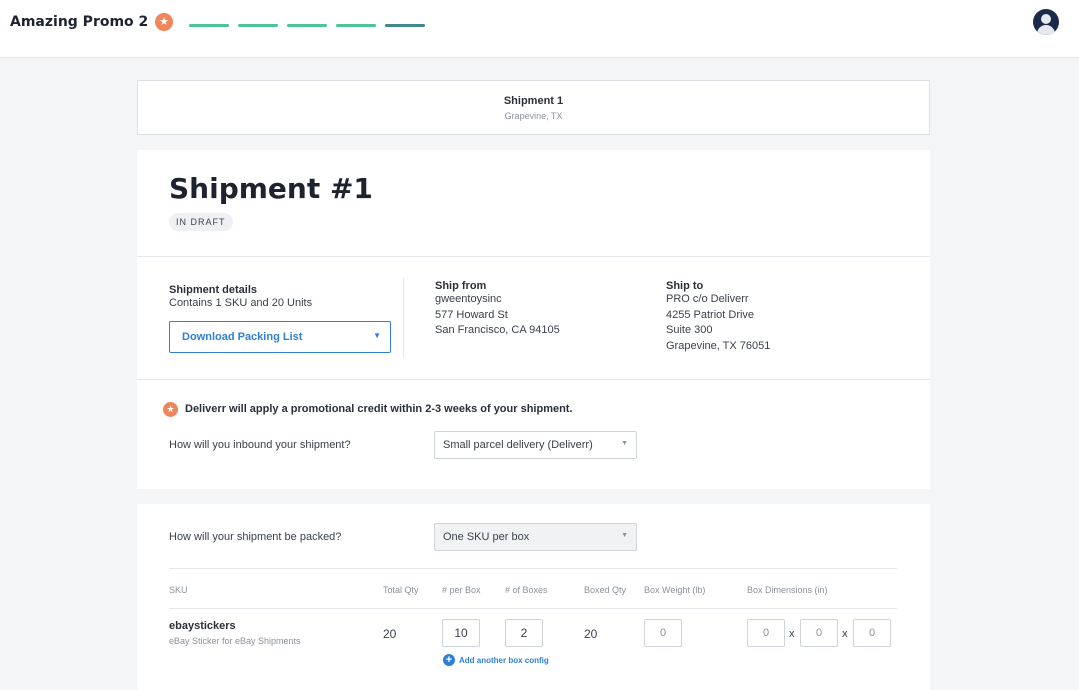 The width and height of the screenshot is (1079, 690). I want to click on add-box-config-label: Add another box config, so click(504, 660).